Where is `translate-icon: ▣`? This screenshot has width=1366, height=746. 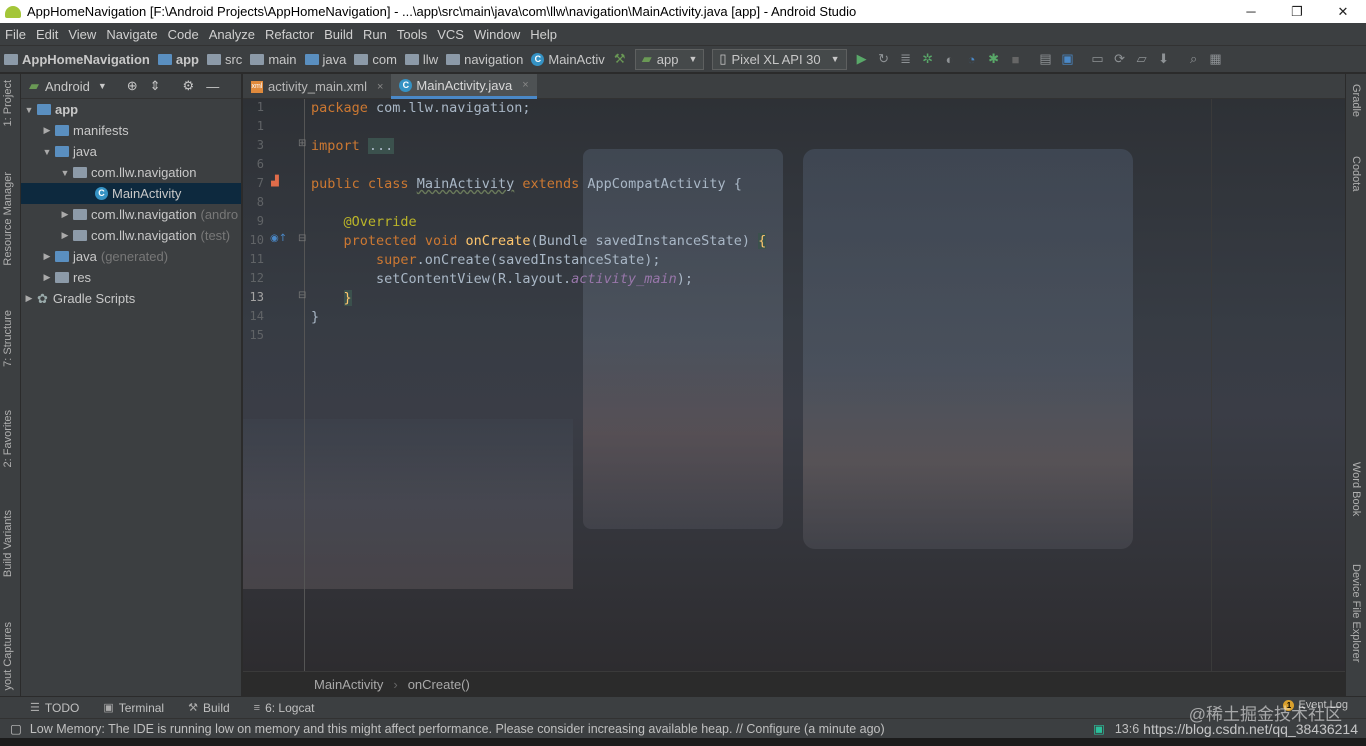 translate-icon: ▣ is located at coordinates (1068, 59).